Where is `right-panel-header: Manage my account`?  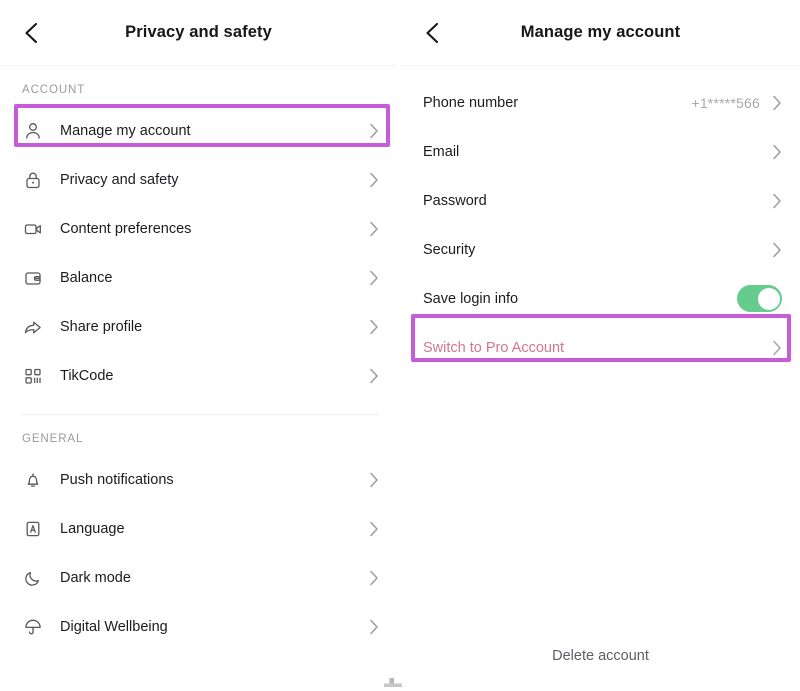
right-panel-header: Manage my account is located at coordinates (600, 33).